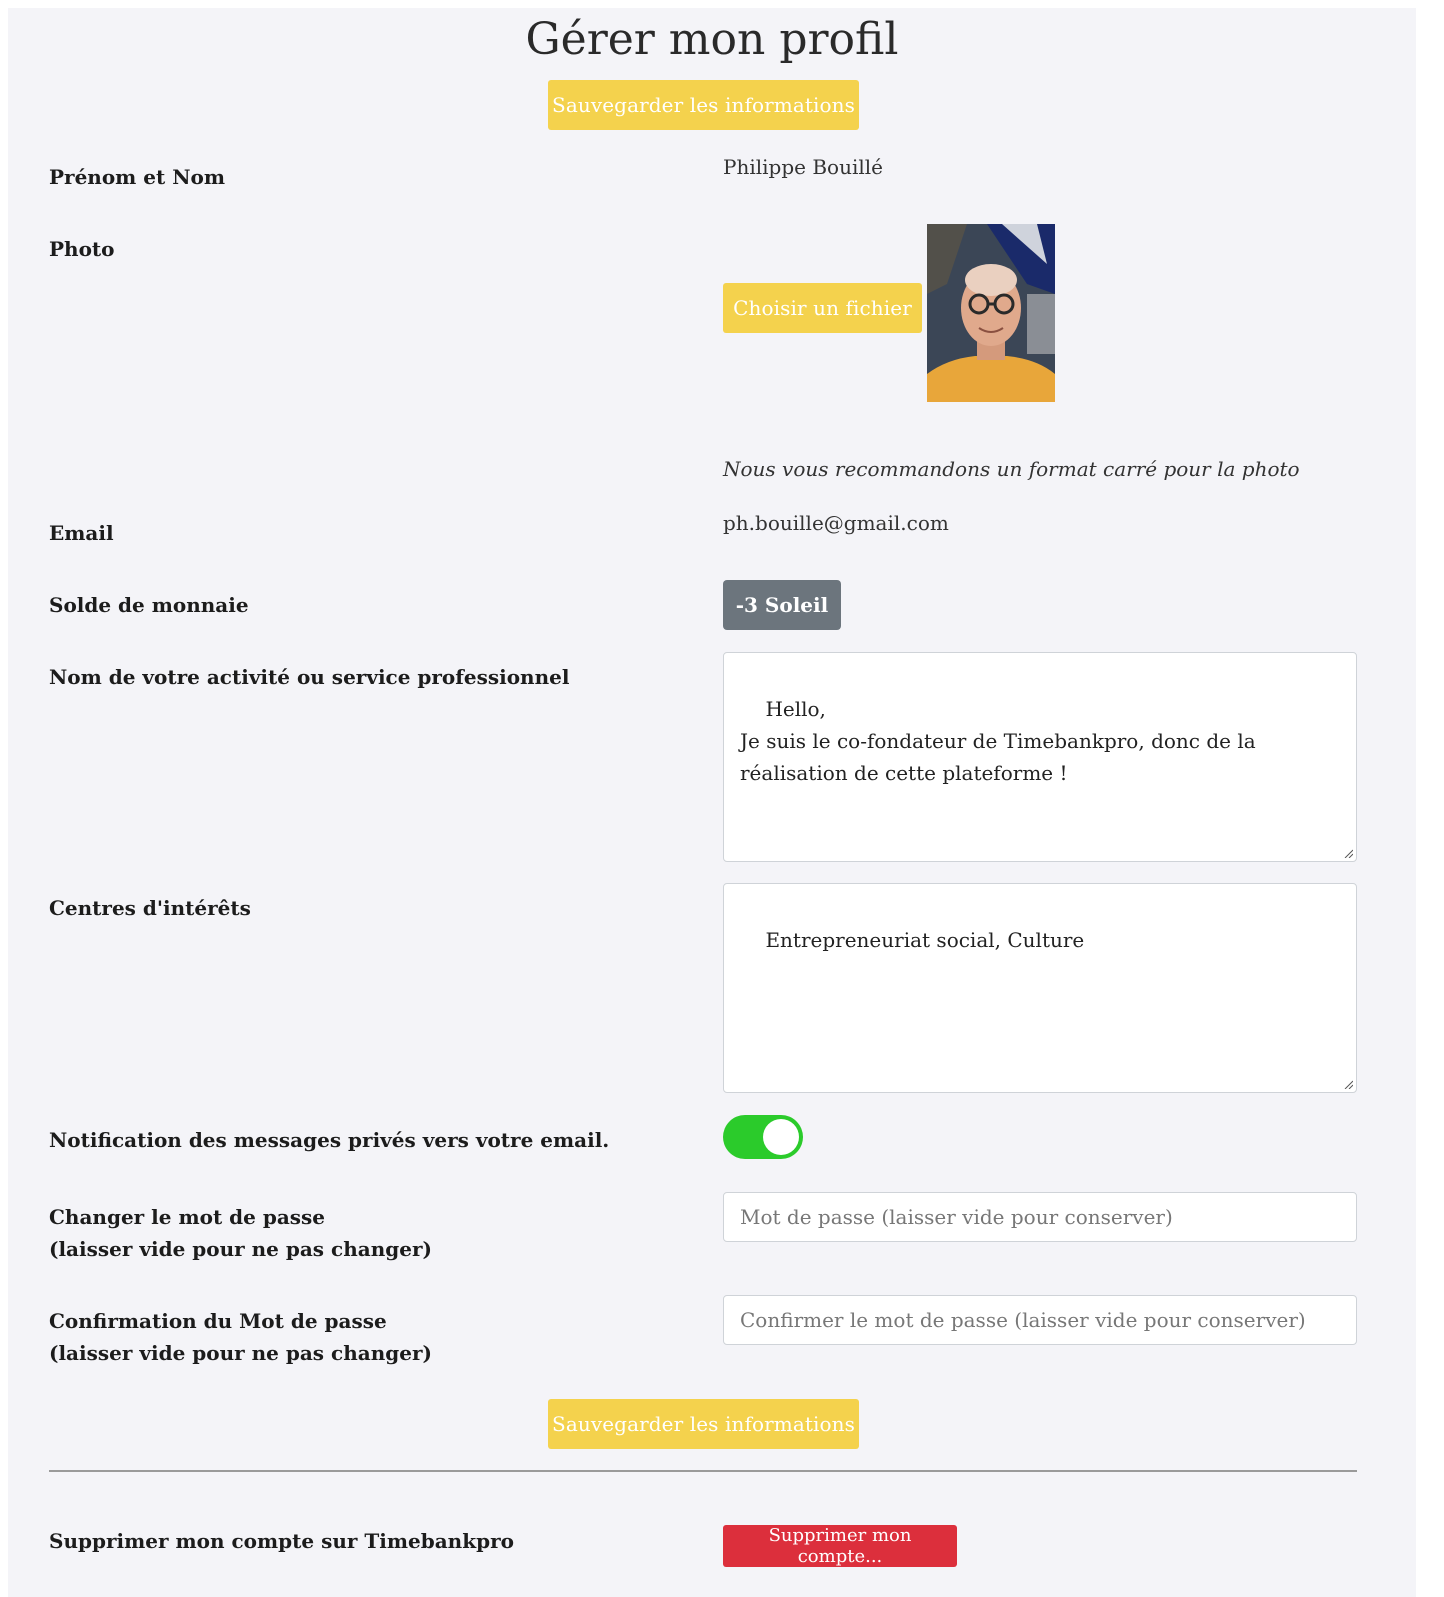 The image size is (1444, 1597). Describe the element at coordinates (1040, 988) in the screenshot. I see `interests-textarea: Entrepreneuriat social, Culture` at that location.